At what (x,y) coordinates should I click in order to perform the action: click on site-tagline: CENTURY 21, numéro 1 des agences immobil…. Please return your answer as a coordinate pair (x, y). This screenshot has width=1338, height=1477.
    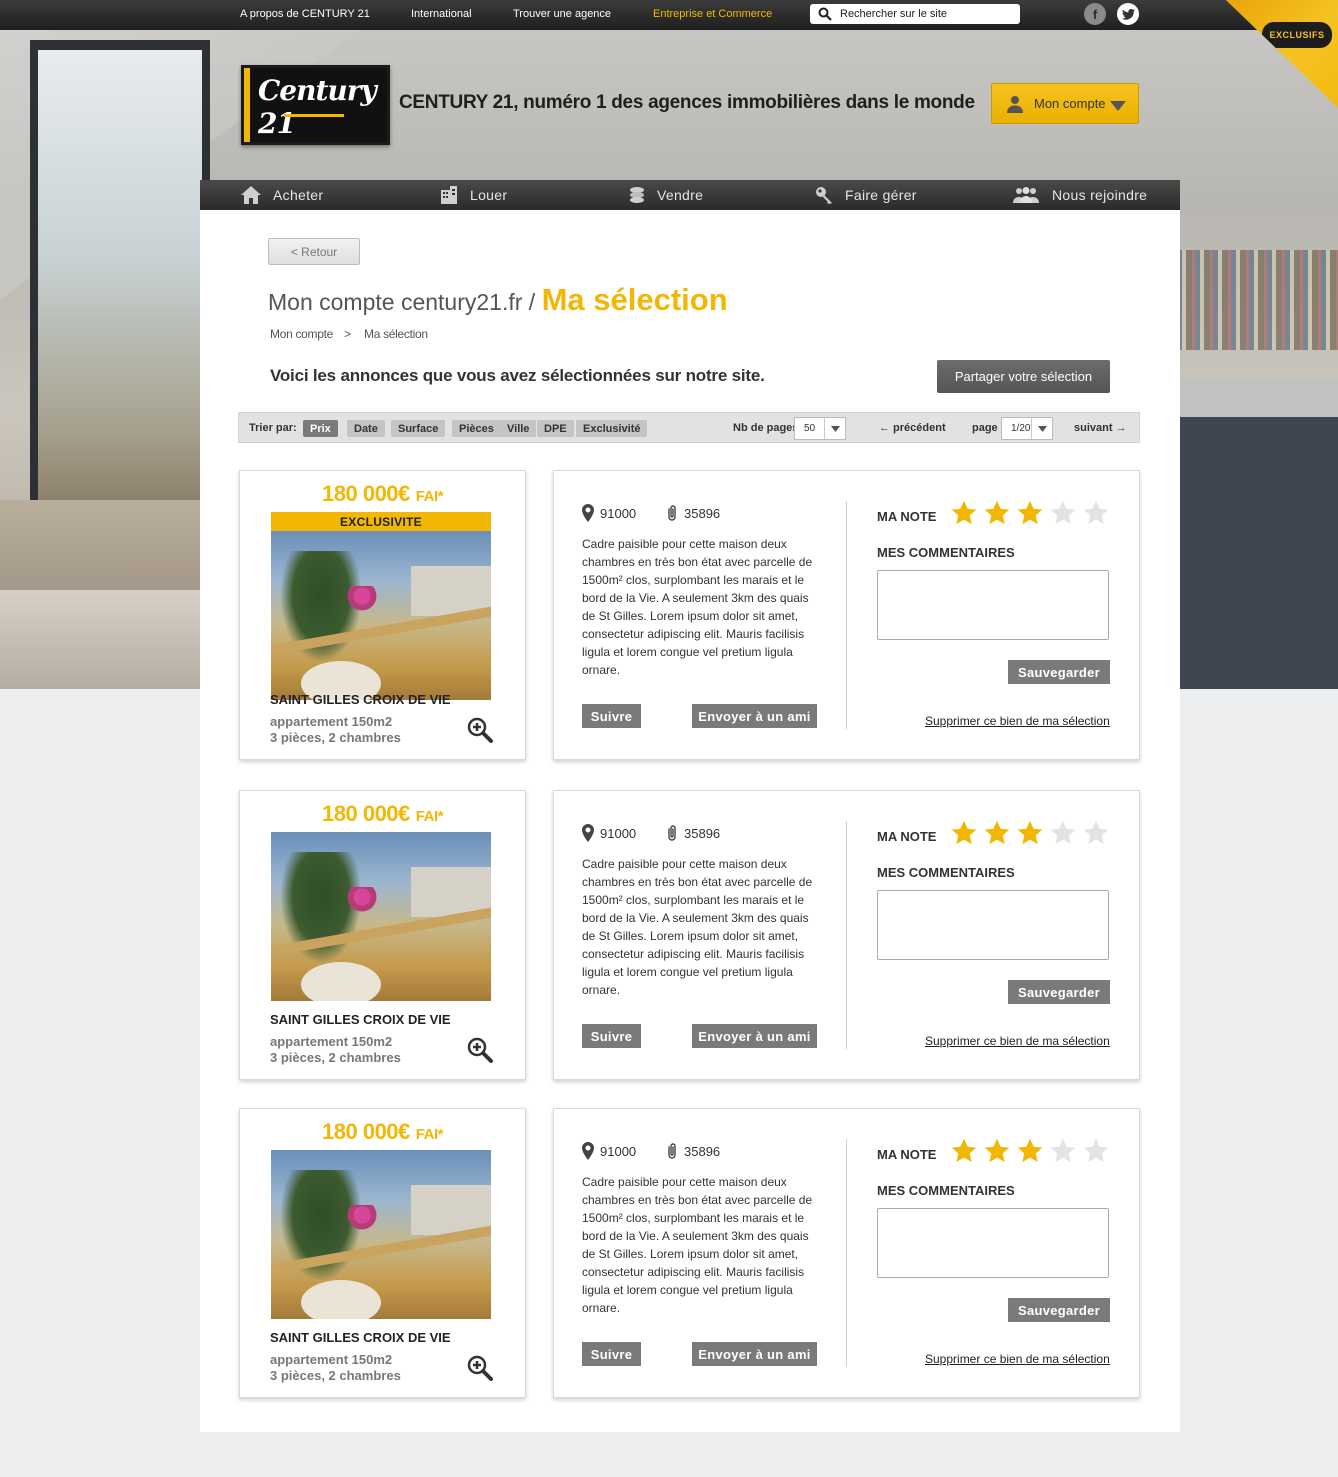
    Looking at the image, I should click on (687, 102).